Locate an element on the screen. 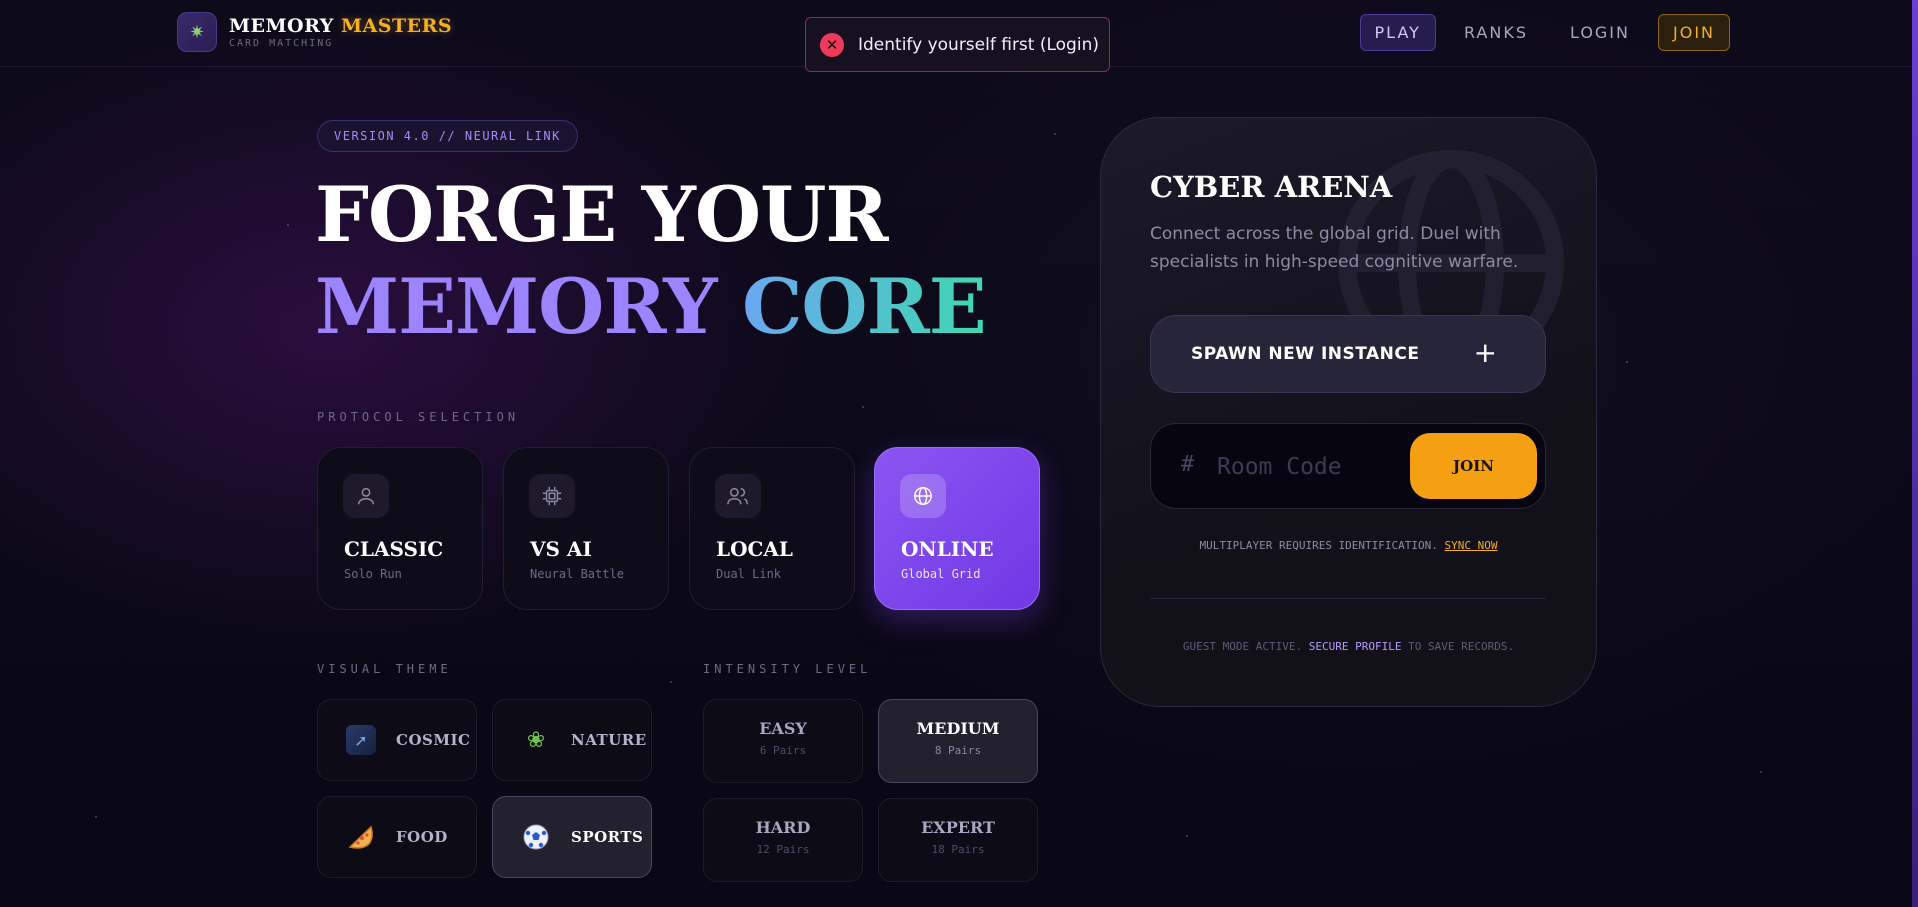  brand: ✷ MEMORY MASTERS CARD MATCHING is located at coordinates (314, 32).